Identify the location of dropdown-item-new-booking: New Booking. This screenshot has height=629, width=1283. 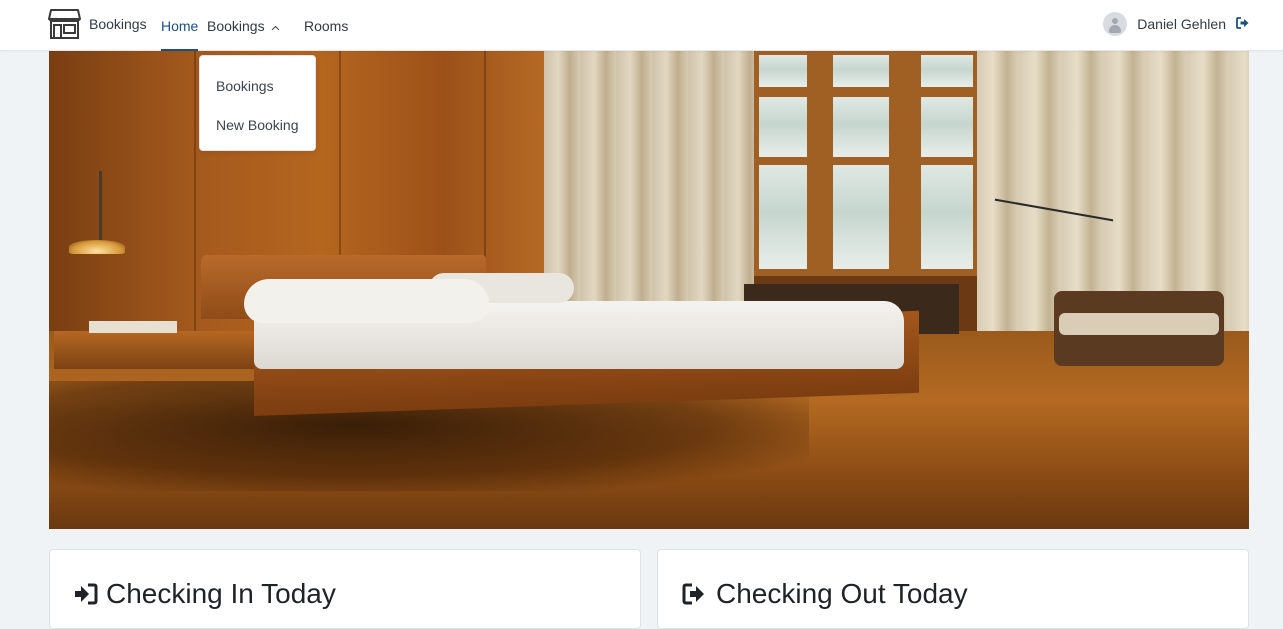
(257, 124).